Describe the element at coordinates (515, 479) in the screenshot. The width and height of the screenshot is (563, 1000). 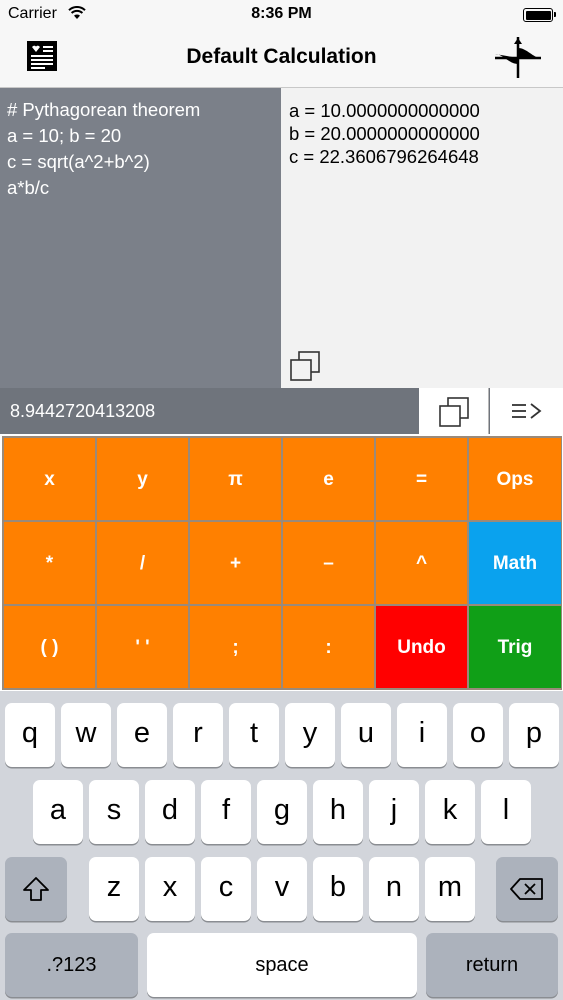
I see `ops-button: Ops` at that location.